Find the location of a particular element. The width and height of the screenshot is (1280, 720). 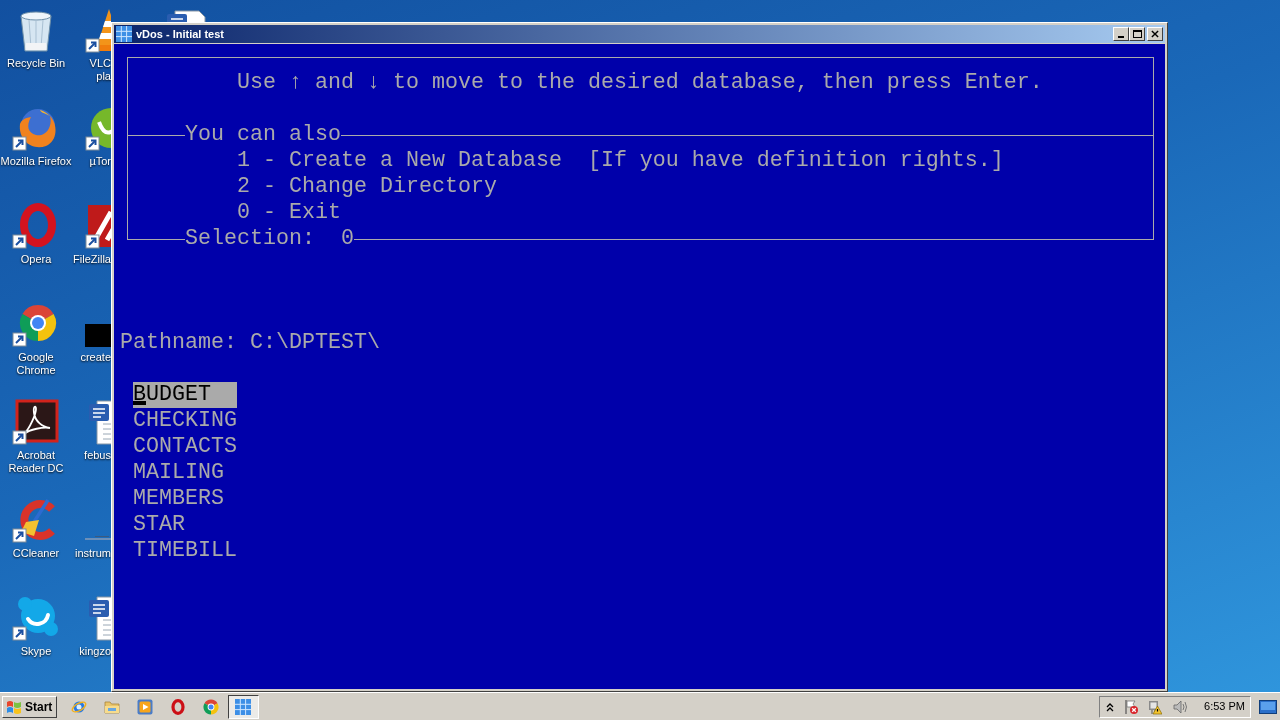

icon-label: Opera is located at coordinates (36, 259).